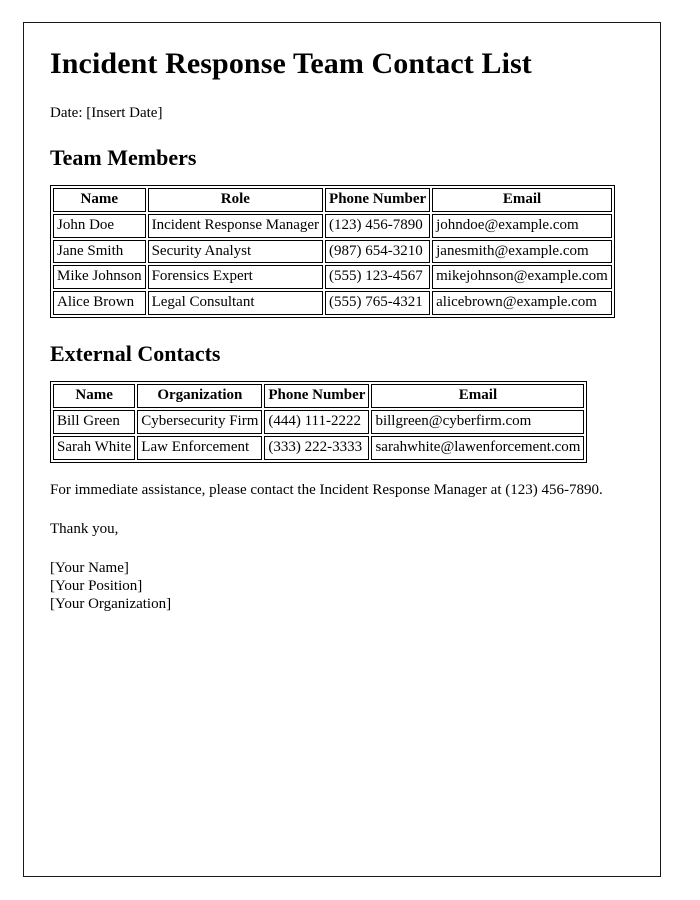 Image resolution: width=700 pixels, height=900 pixels. I want to click on cell-phone-number: (555) 123-4567, so click(378, 277).